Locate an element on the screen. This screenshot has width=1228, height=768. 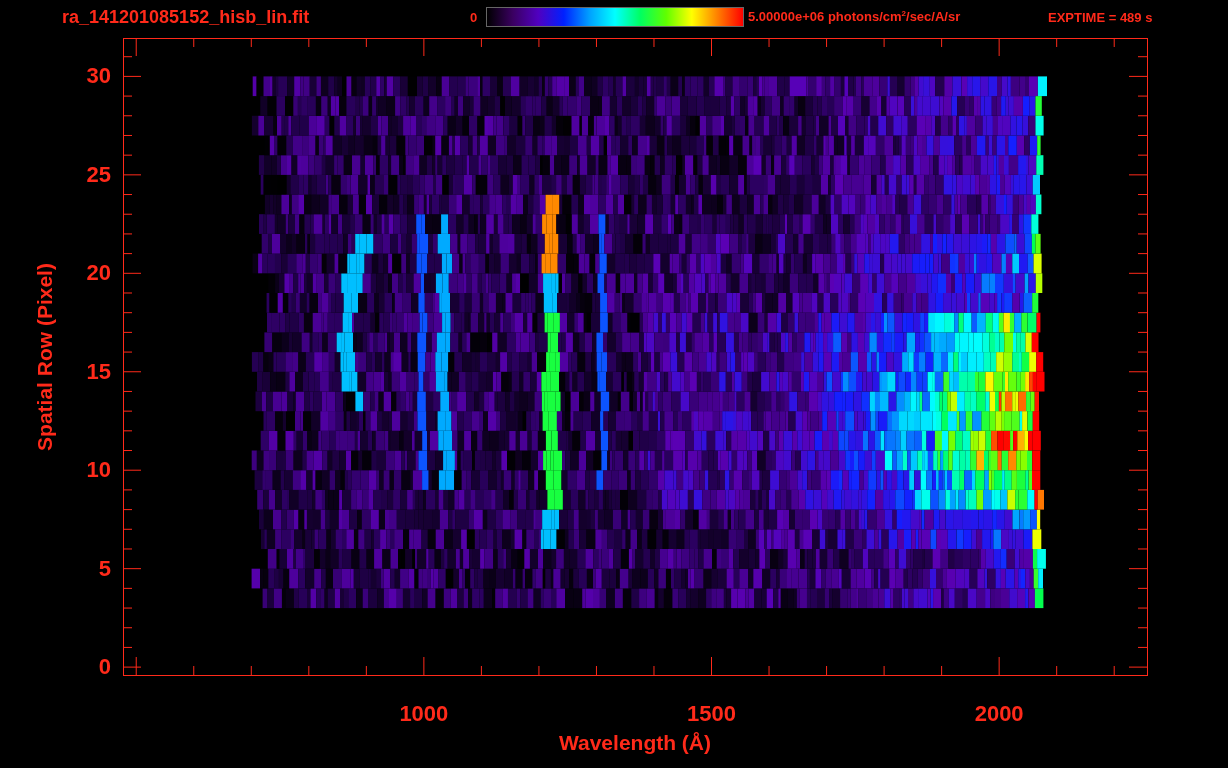
file-name: ra_141201085152_hisb_lin.fit is located at coordinates (186, 17).